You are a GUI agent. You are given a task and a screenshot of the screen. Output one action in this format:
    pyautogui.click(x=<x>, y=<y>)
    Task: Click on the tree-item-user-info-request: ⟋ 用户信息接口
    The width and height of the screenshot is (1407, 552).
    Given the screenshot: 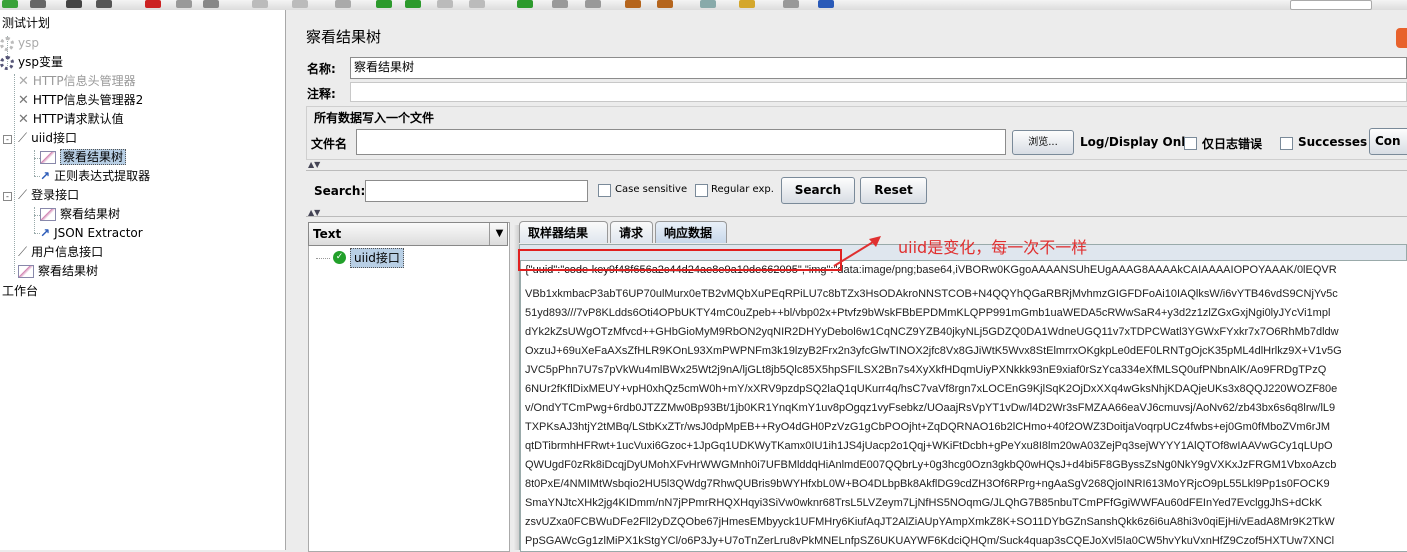 What is the action you would take?
    pyautogui.click(x=60, y=252)
    